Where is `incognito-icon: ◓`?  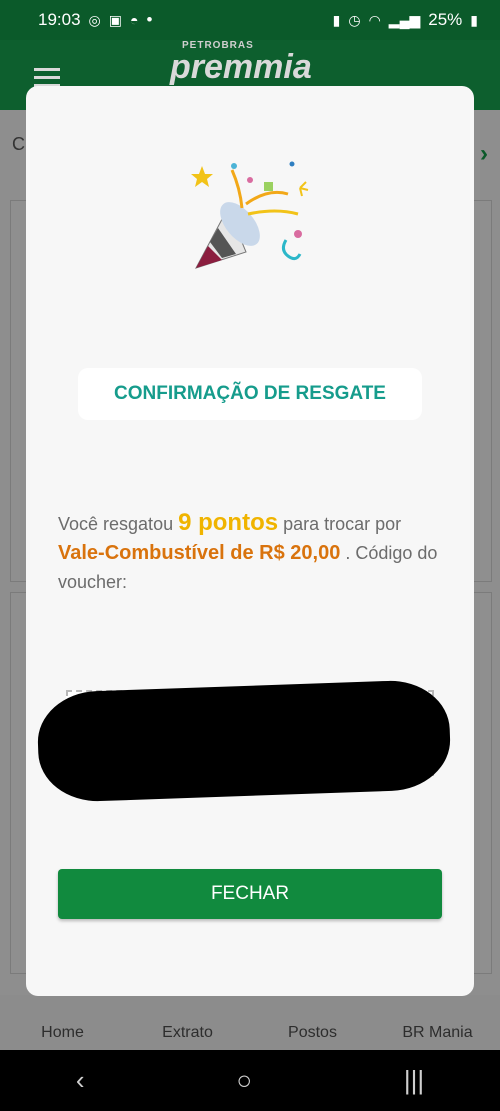
incognito-icon: ◓ is located at coordinates (134, 20).